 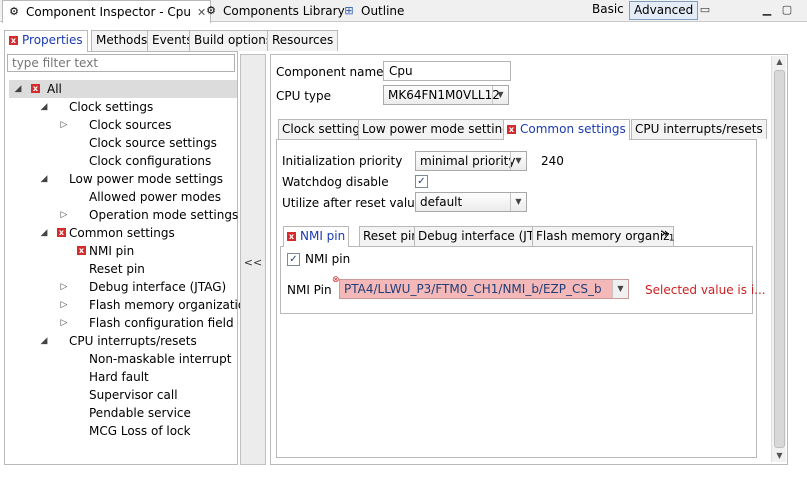 I want to click on tree-item-label: Pendable service, so click(x=140, y=413).